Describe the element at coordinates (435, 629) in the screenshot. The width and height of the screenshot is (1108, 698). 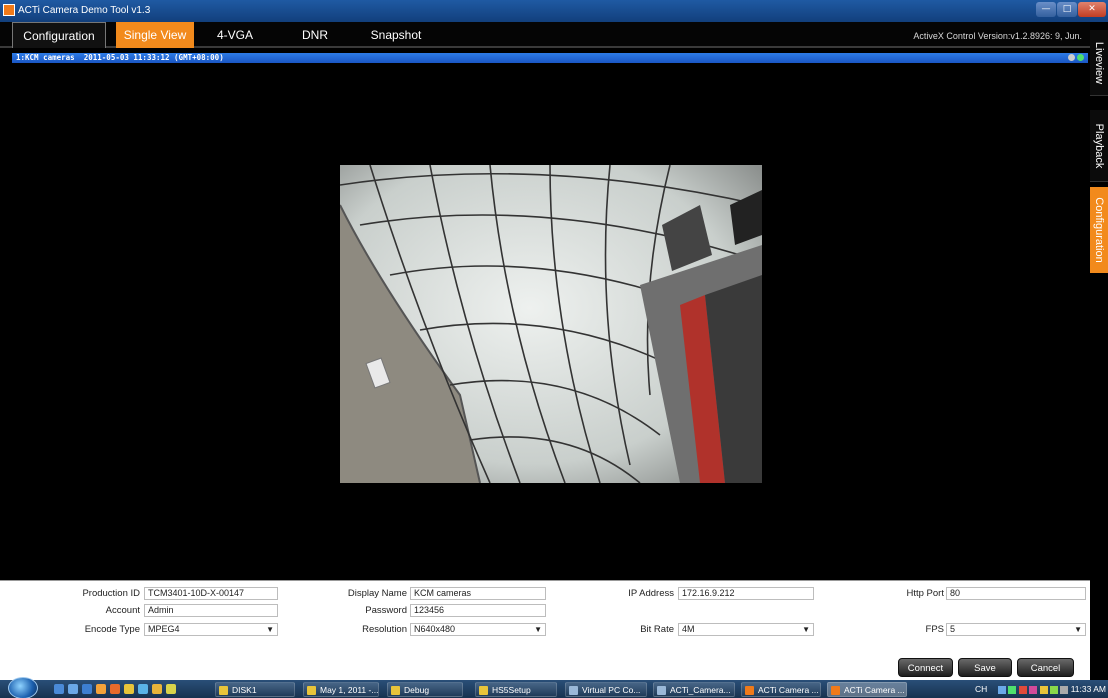
I see `resolution-value: N640x480` at that location.